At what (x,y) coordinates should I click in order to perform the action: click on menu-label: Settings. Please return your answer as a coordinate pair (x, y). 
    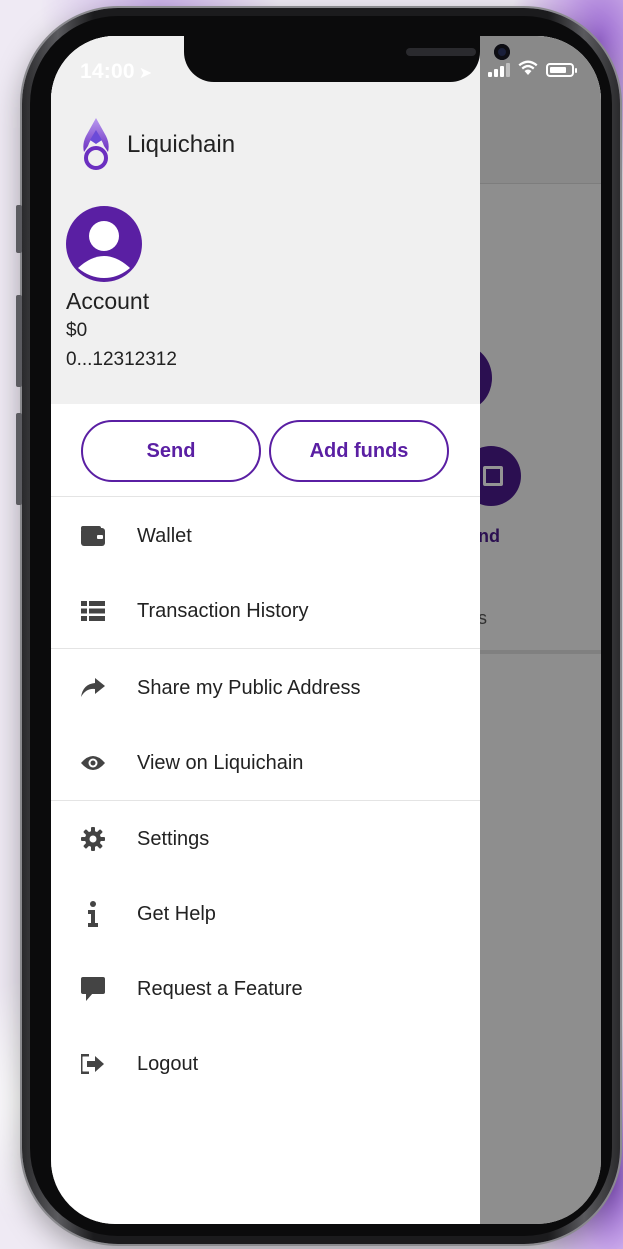
    Looking at the image, I should click on (173, 838).